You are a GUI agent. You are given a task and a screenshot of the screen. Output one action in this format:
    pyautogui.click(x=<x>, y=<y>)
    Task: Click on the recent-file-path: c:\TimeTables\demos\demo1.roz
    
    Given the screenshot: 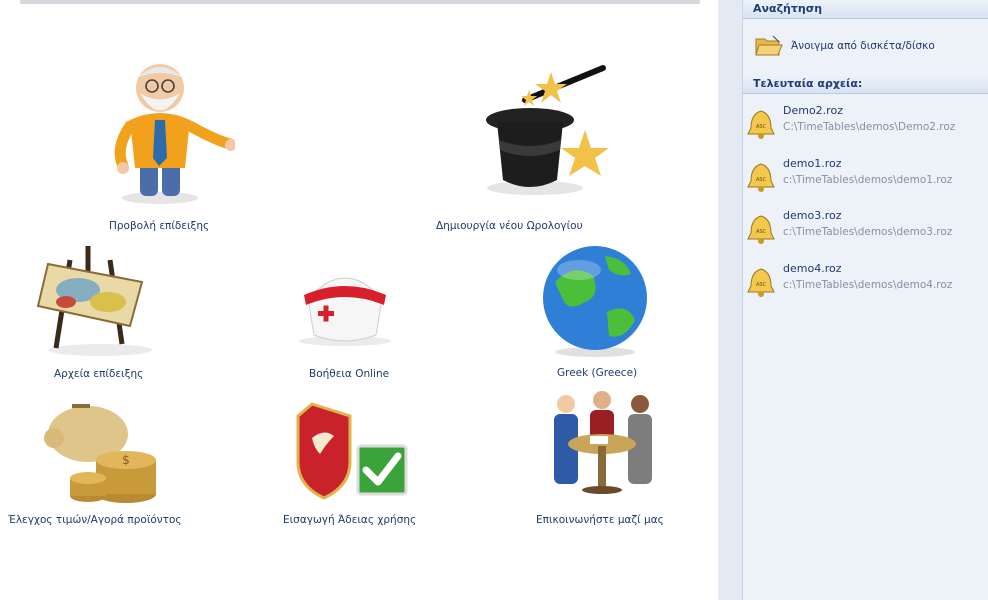 What is the action you would take?
    pyautogui.click(x=868, y=180)
    